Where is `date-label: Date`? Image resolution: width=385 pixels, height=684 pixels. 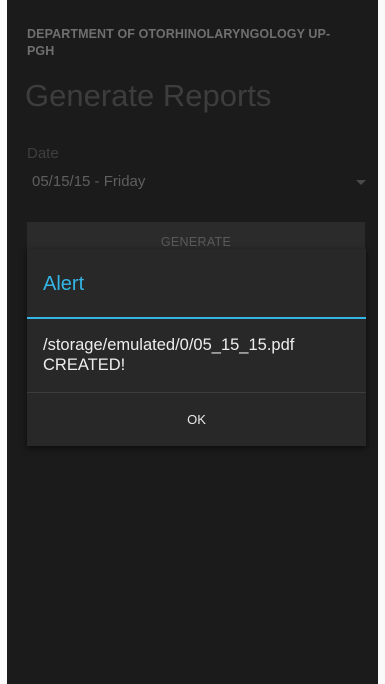
date-label: Date is located at coordinates (43, 153).